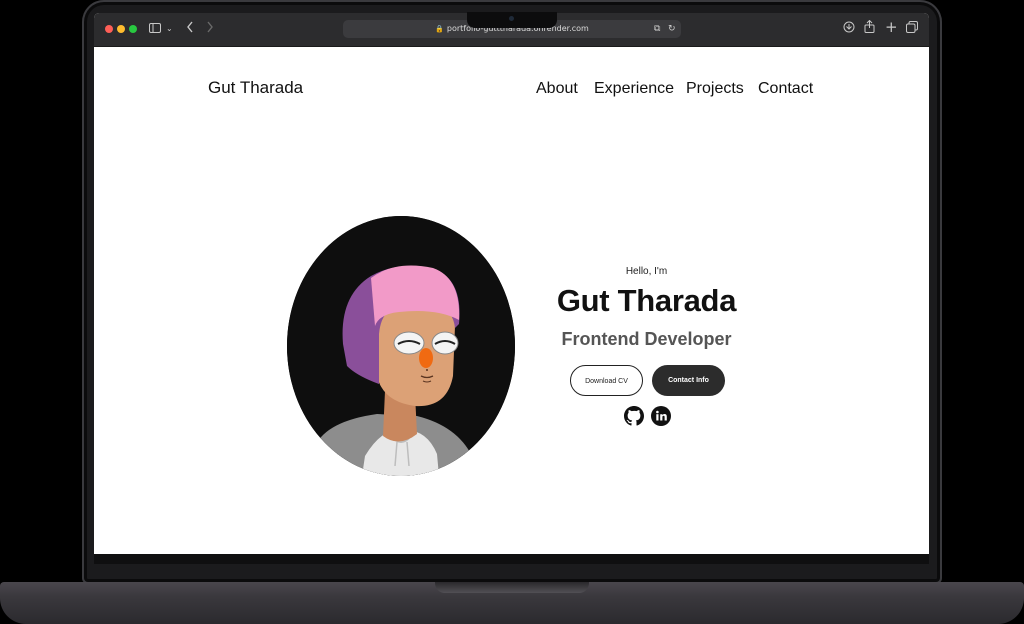 The width and height of the screenshot is (1024, 624). I want to click on screen-bezel-bottom, so click(511, 559).